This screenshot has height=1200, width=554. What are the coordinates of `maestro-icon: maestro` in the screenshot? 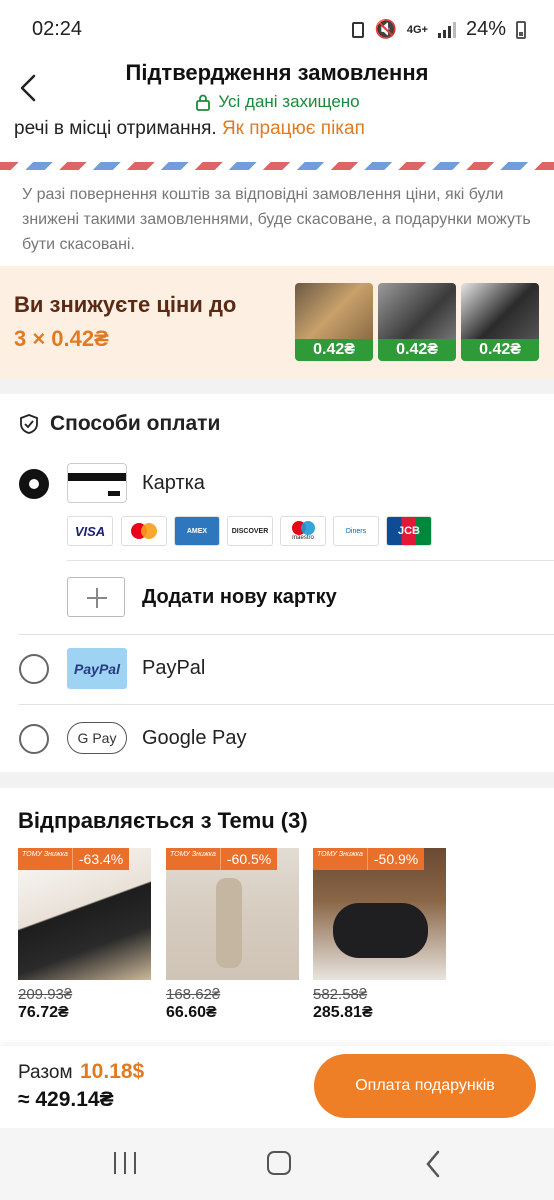 It's located at (303, 531).